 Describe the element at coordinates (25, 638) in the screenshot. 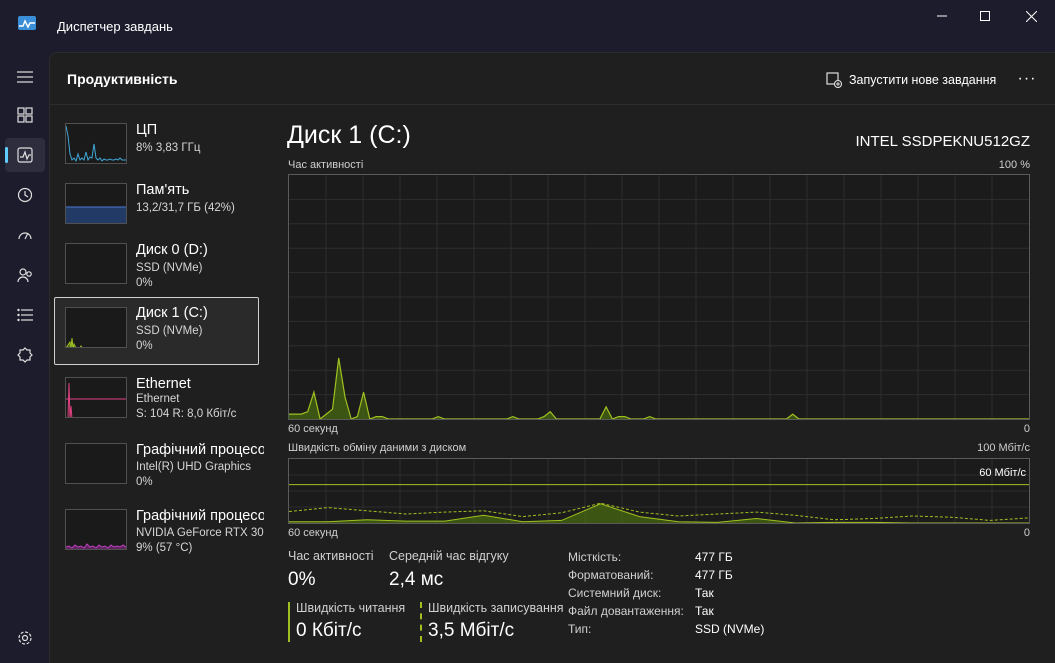

I see `nav-settings` at that location.